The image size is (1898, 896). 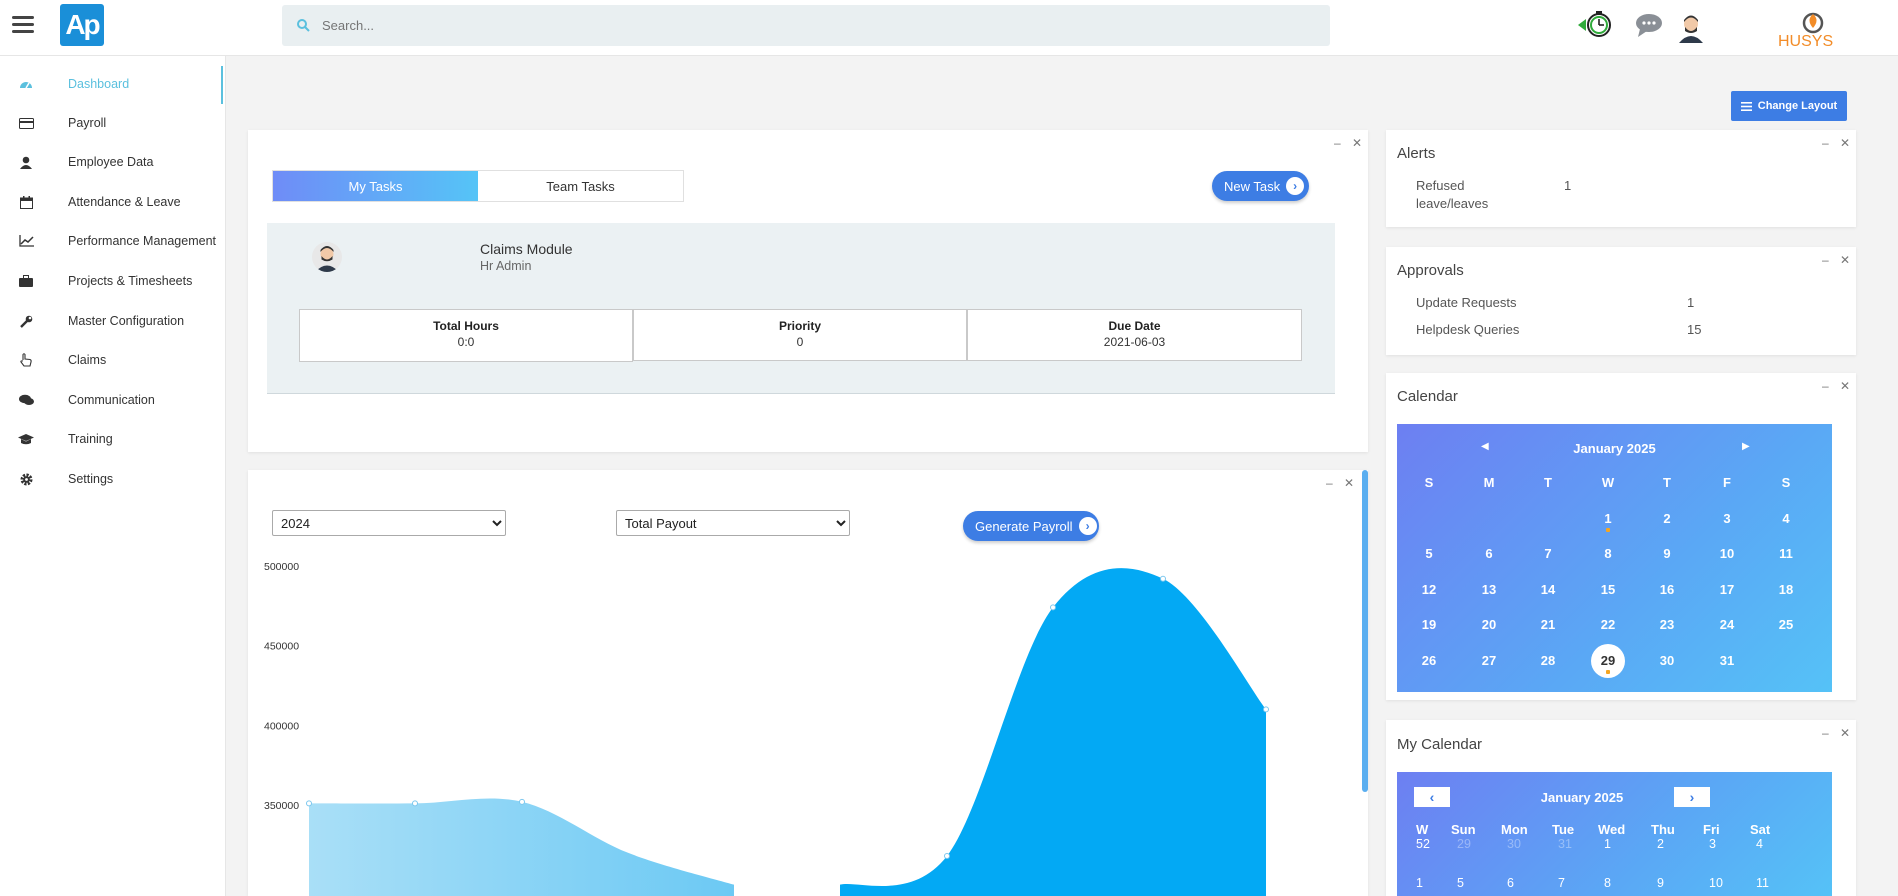 I want to click on metric-select: Total Payout, so click(x=733, y=523).